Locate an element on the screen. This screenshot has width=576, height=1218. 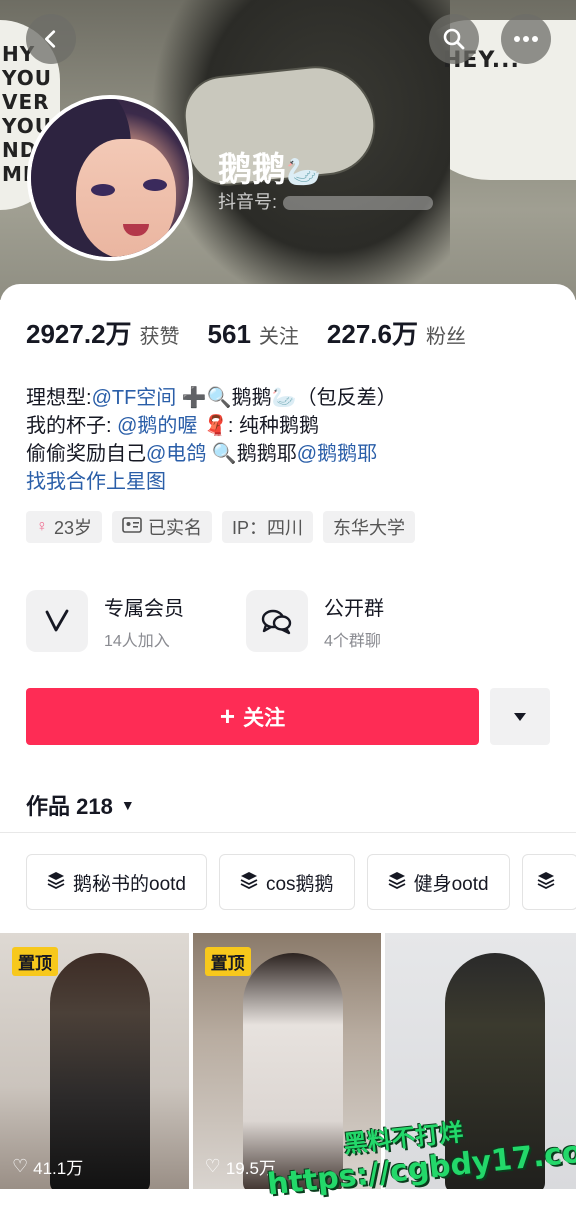
nickname: 鹅鹅🦢 is located at coordinates (269, 166).